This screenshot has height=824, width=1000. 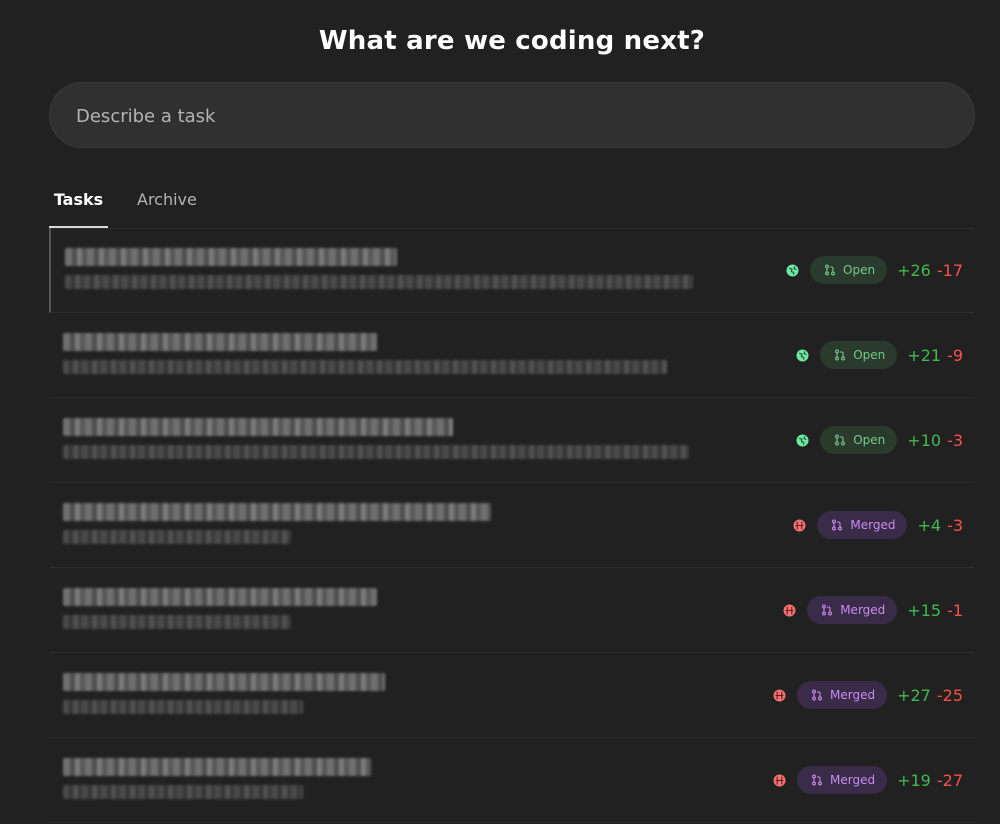 I want to click on task-meta: Merged +15 -1, so click(x=873, y=610).